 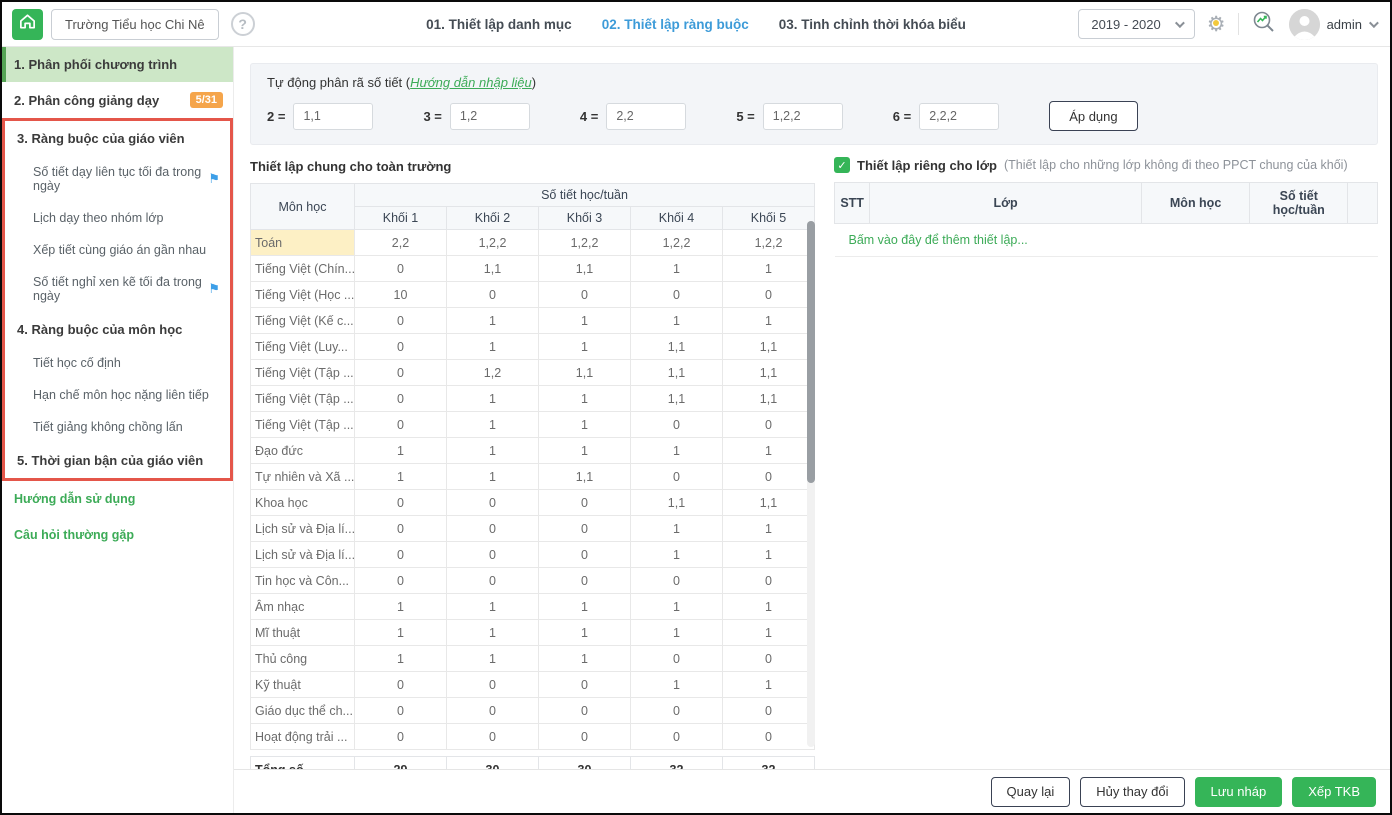 I want to click on per-class-checkbox: ✓, so click(x=842, y=165).